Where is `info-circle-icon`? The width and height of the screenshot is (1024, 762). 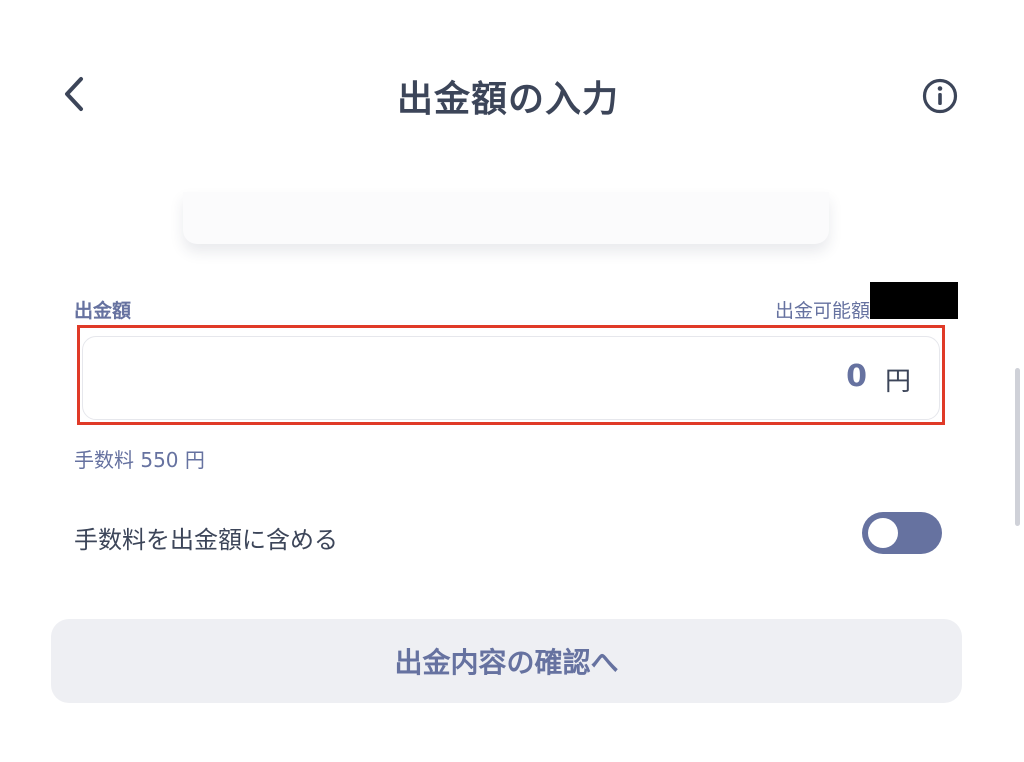
info-circle-icon is located at coordinates (940, 98).